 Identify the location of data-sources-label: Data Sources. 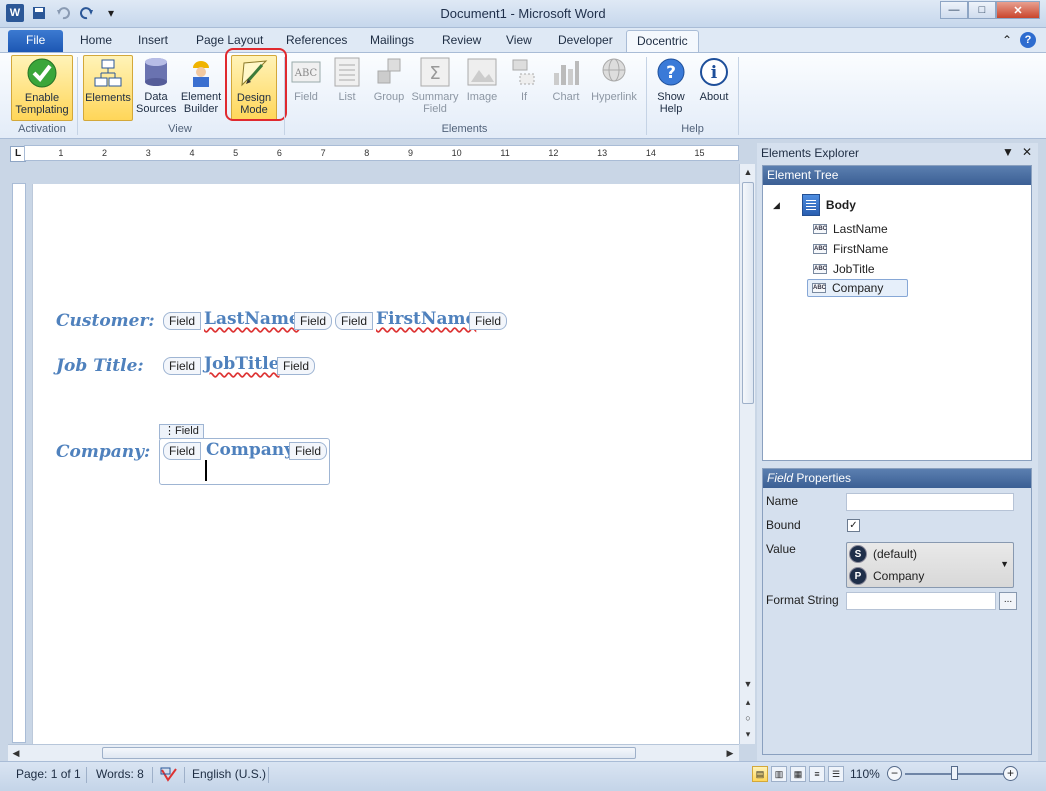
(156, 103).